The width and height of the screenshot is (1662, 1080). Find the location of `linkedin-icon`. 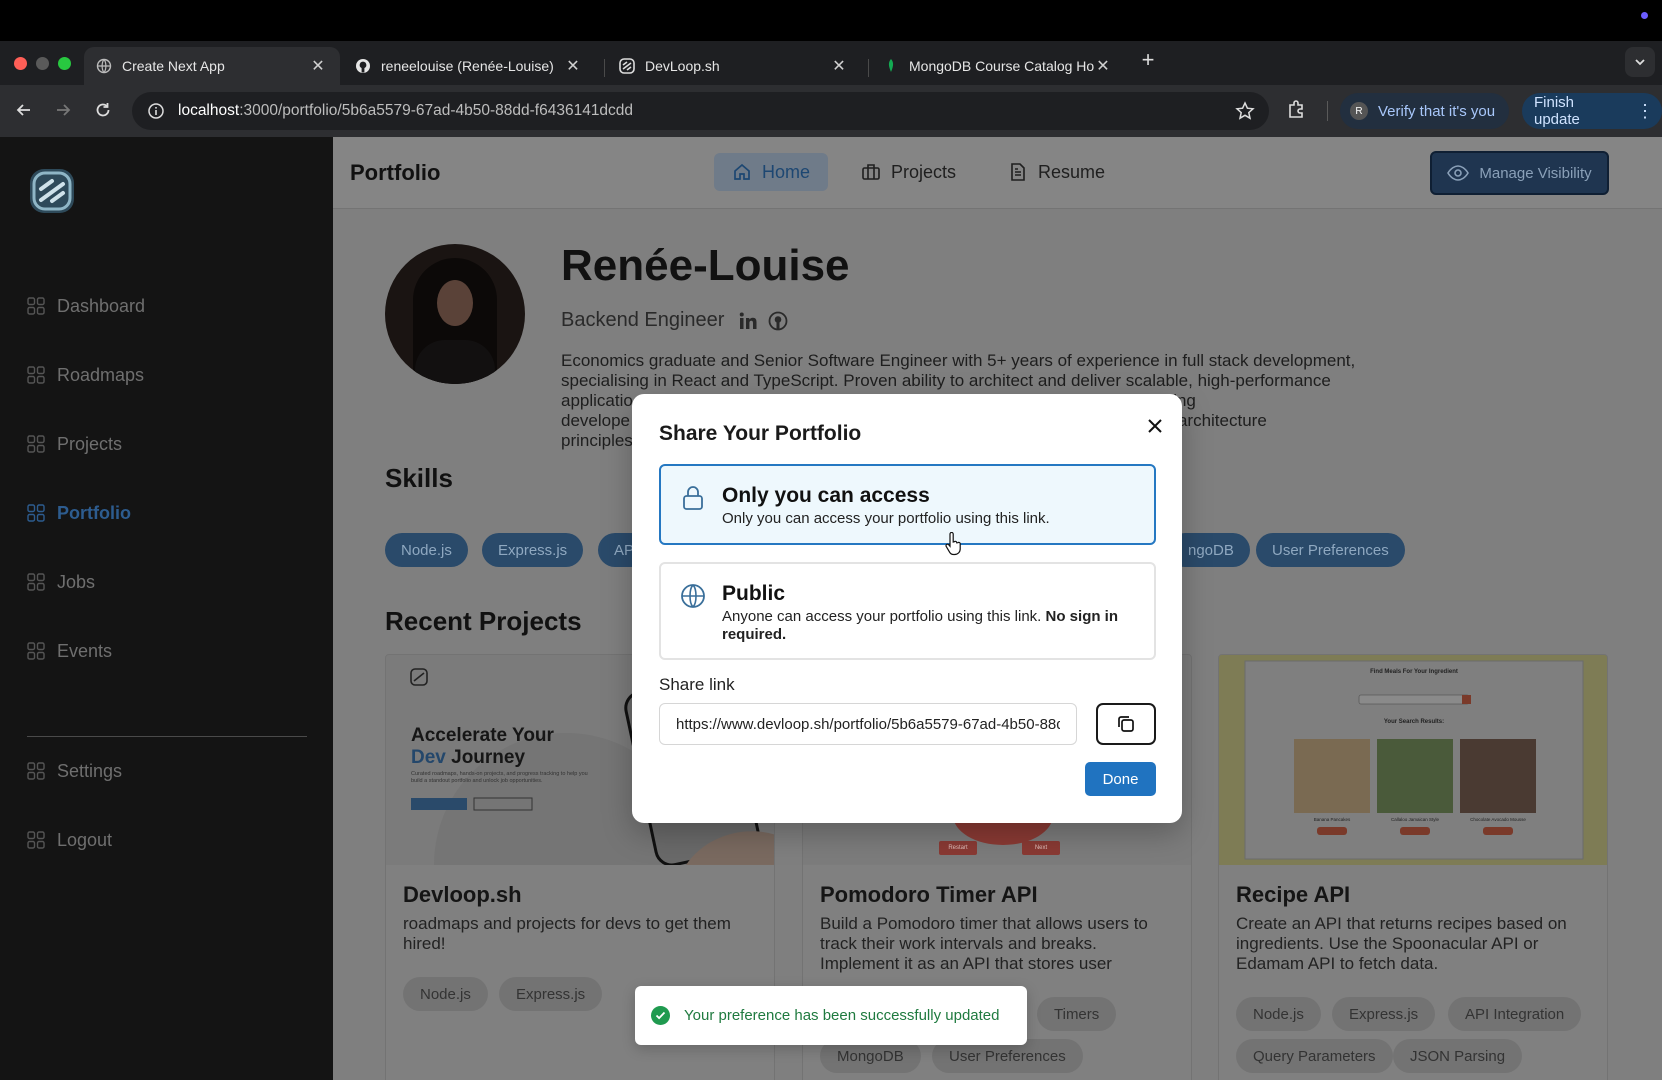

linkedin-icon is located at coordinates (748, 321).